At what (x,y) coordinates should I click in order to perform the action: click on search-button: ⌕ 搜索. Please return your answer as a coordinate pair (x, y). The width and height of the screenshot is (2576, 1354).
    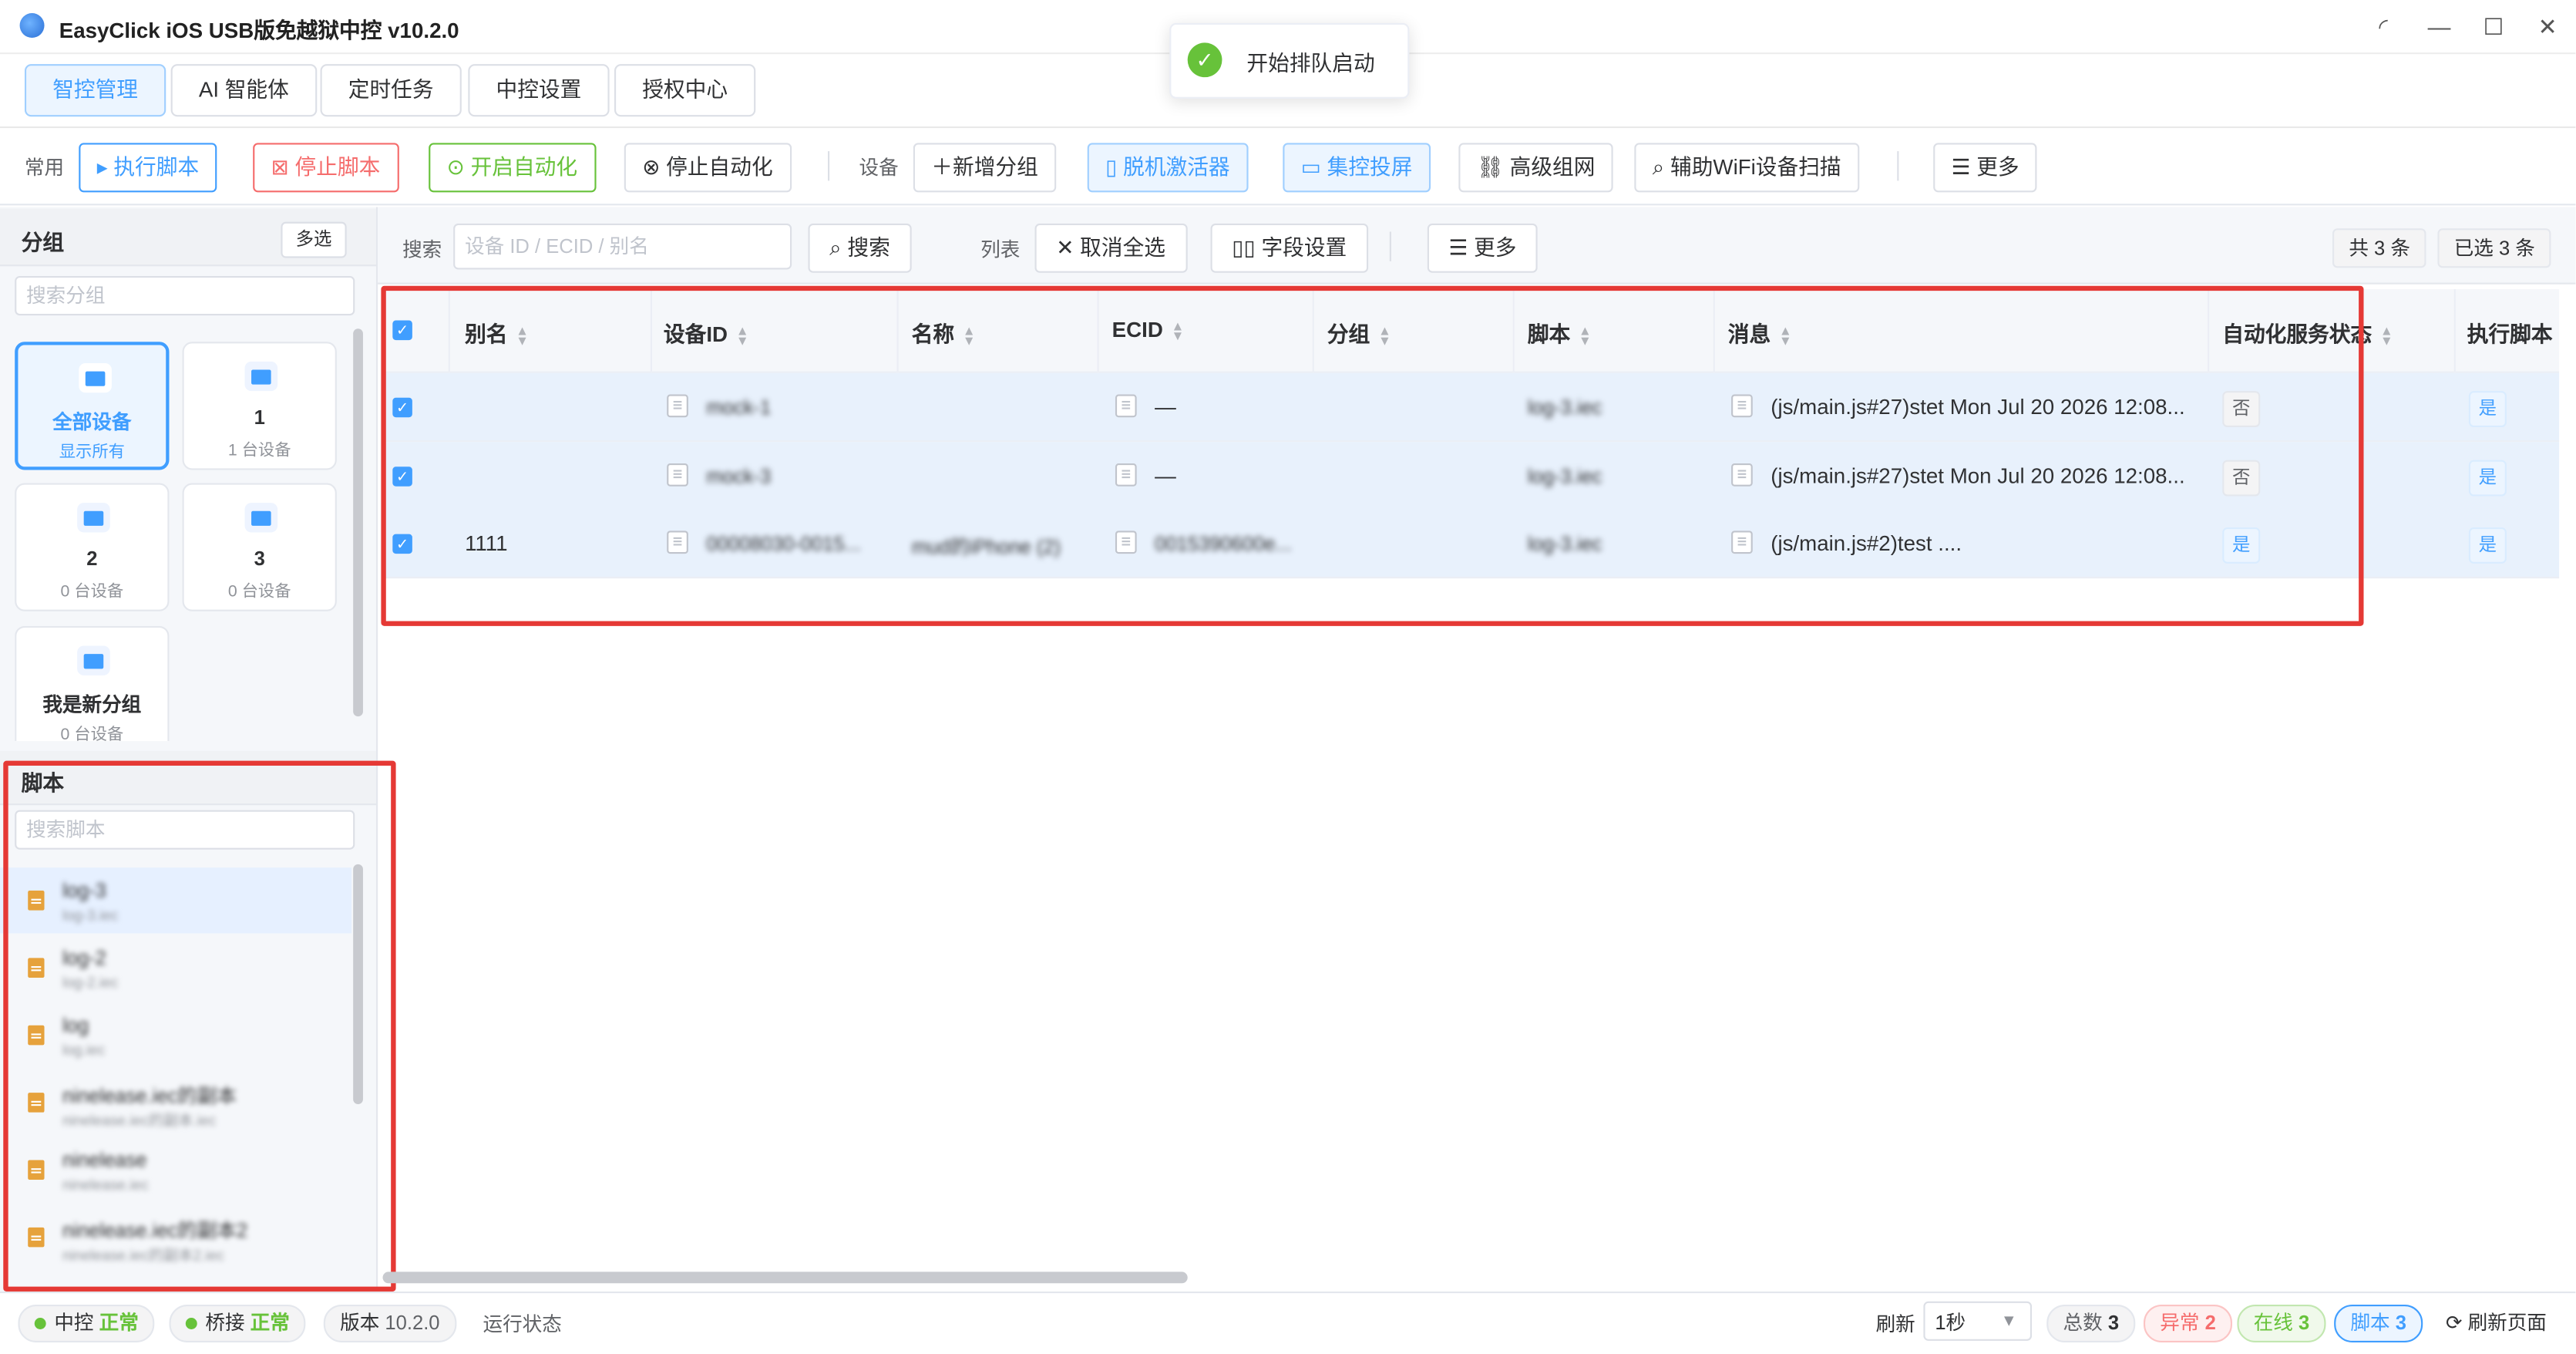
    Looking at the image, I should click on (860, 248).